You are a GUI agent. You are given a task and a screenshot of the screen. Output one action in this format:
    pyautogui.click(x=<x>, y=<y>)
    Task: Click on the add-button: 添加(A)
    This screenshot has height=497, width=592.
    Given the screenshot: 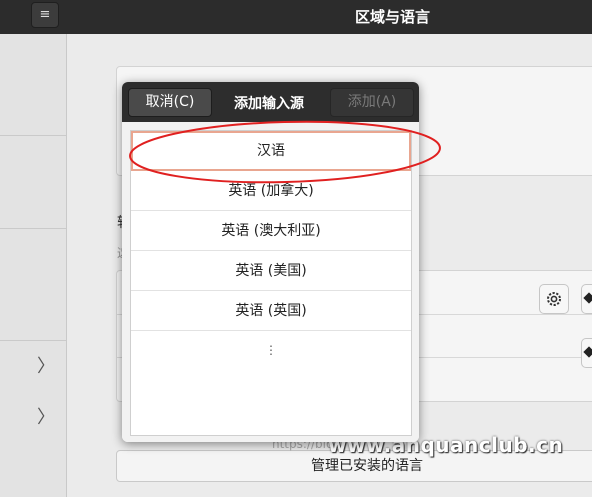 What is the action you would take?
    pyautogui.click(x=372, y=102)
    